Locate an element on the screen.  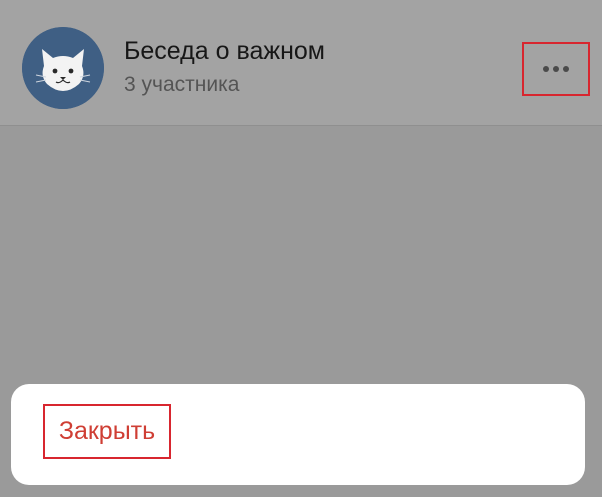
close-button: Закрыть is located at coordinates (107, 431).